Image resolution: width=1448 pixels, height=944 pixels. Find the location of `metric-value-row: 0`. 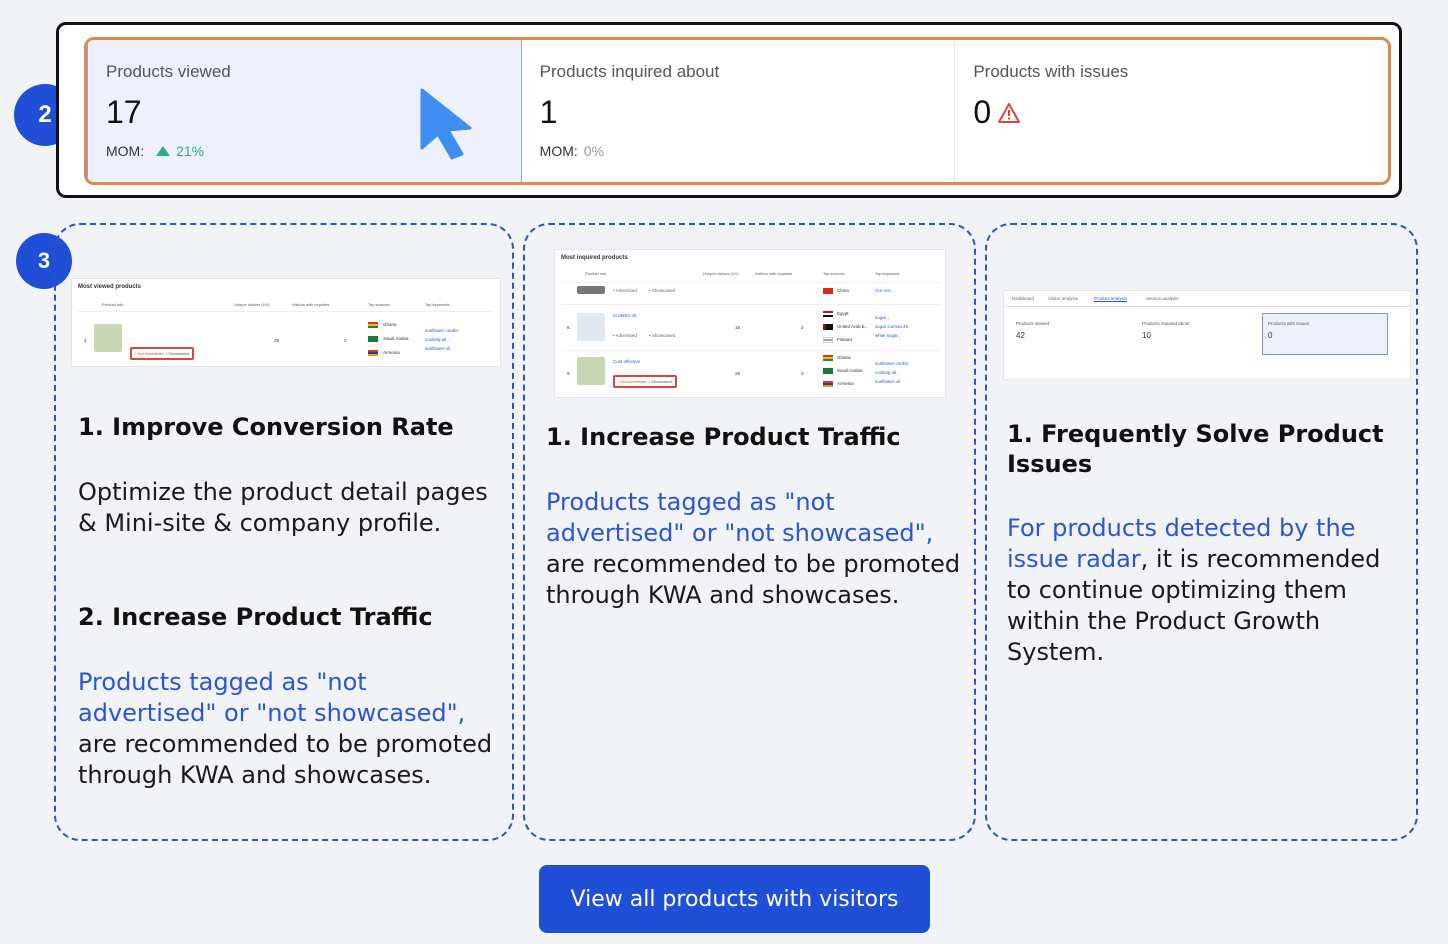

metric-value-row: 0 is located at coordinates (1180, 112).